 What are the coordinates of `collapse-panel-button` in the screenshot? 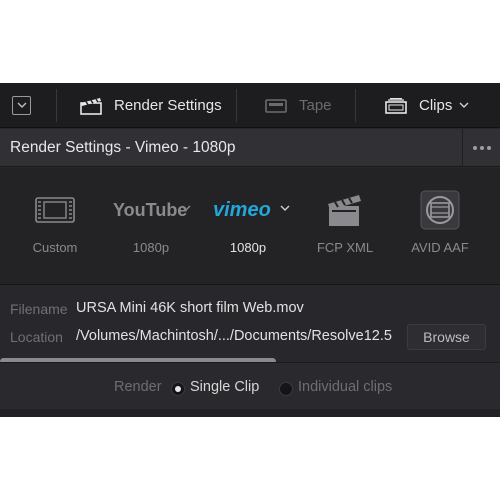 It's located at (21, 105).